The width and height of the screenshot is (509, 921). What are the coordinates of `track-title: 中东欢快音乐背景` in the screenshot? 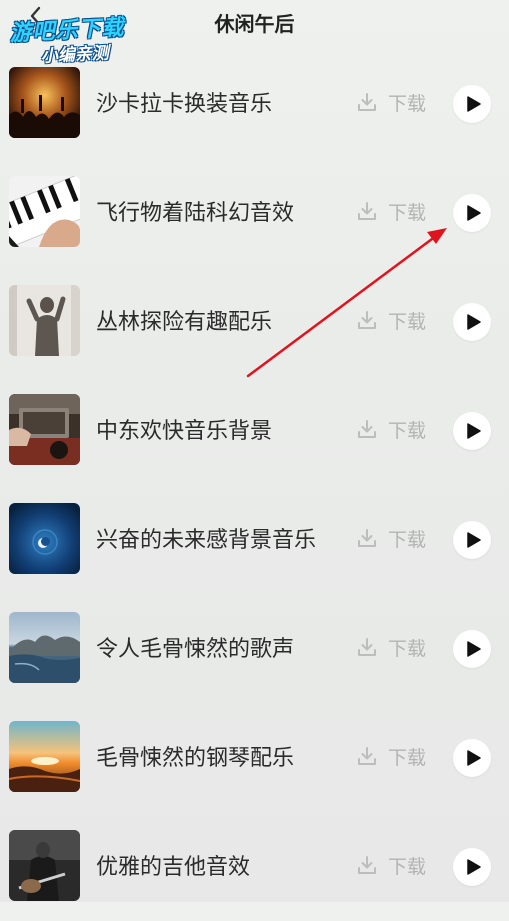 It's located at (221, 429).